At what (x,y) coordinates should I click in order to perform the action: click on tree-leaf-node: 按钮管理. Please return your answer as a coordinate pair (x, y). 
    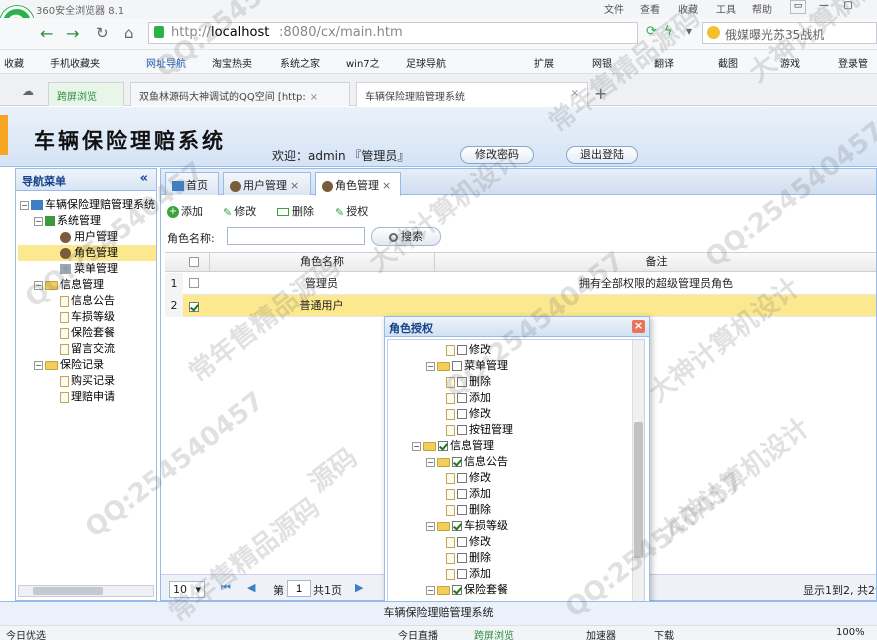
    Looking at the image, I should click on (479, 430).